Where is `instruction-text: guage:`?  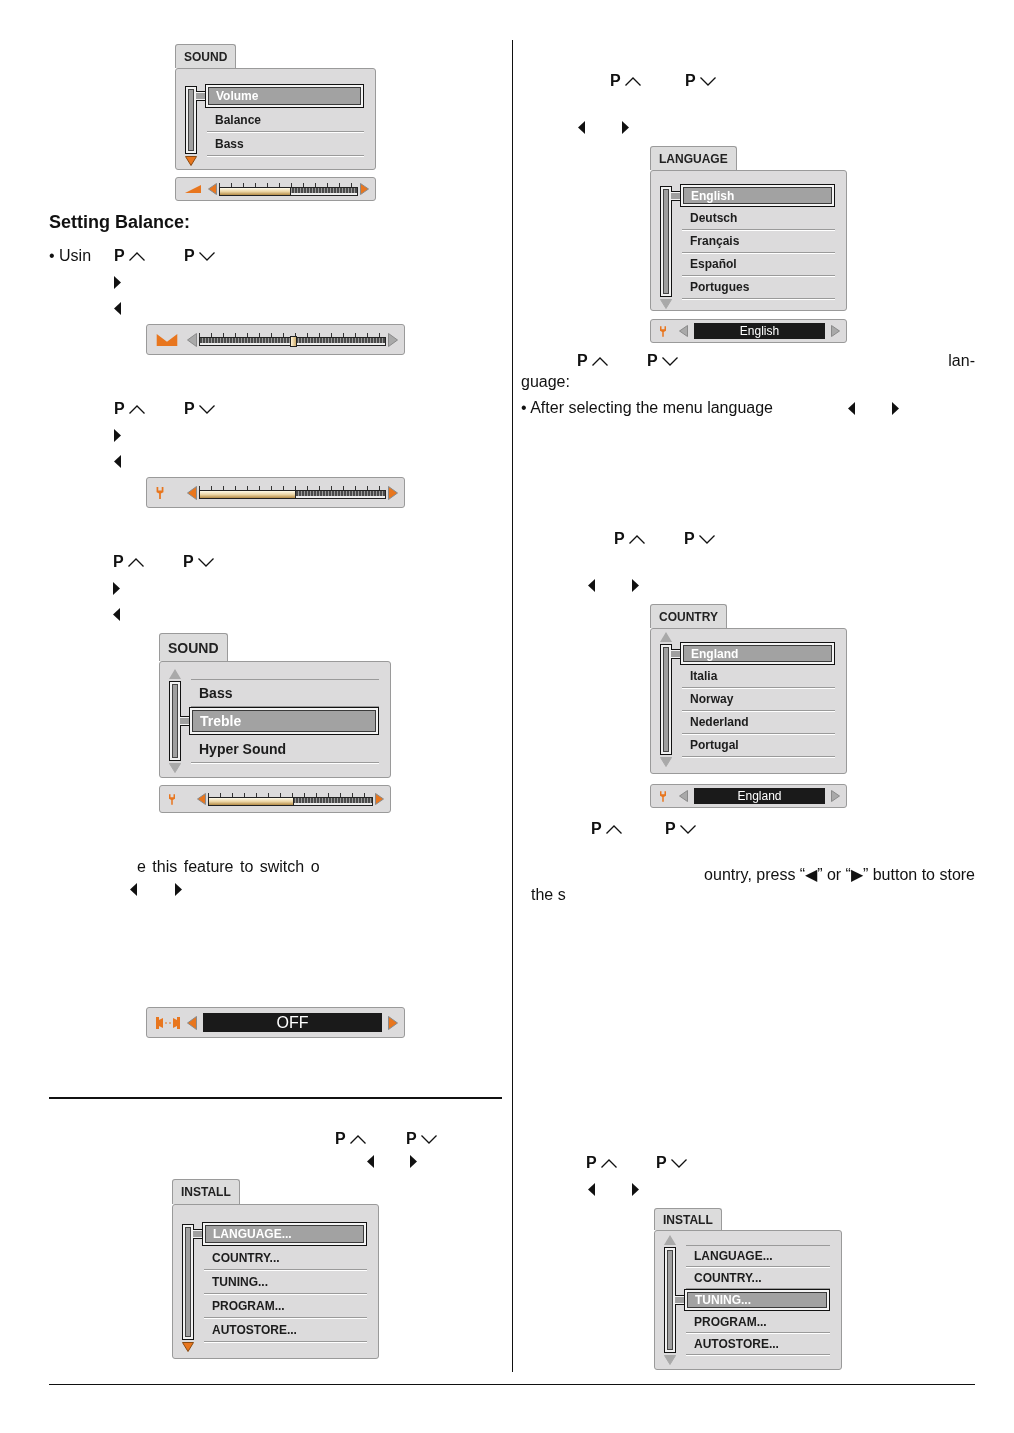 instruction-text: guage: is located at coordinates (545, 382).